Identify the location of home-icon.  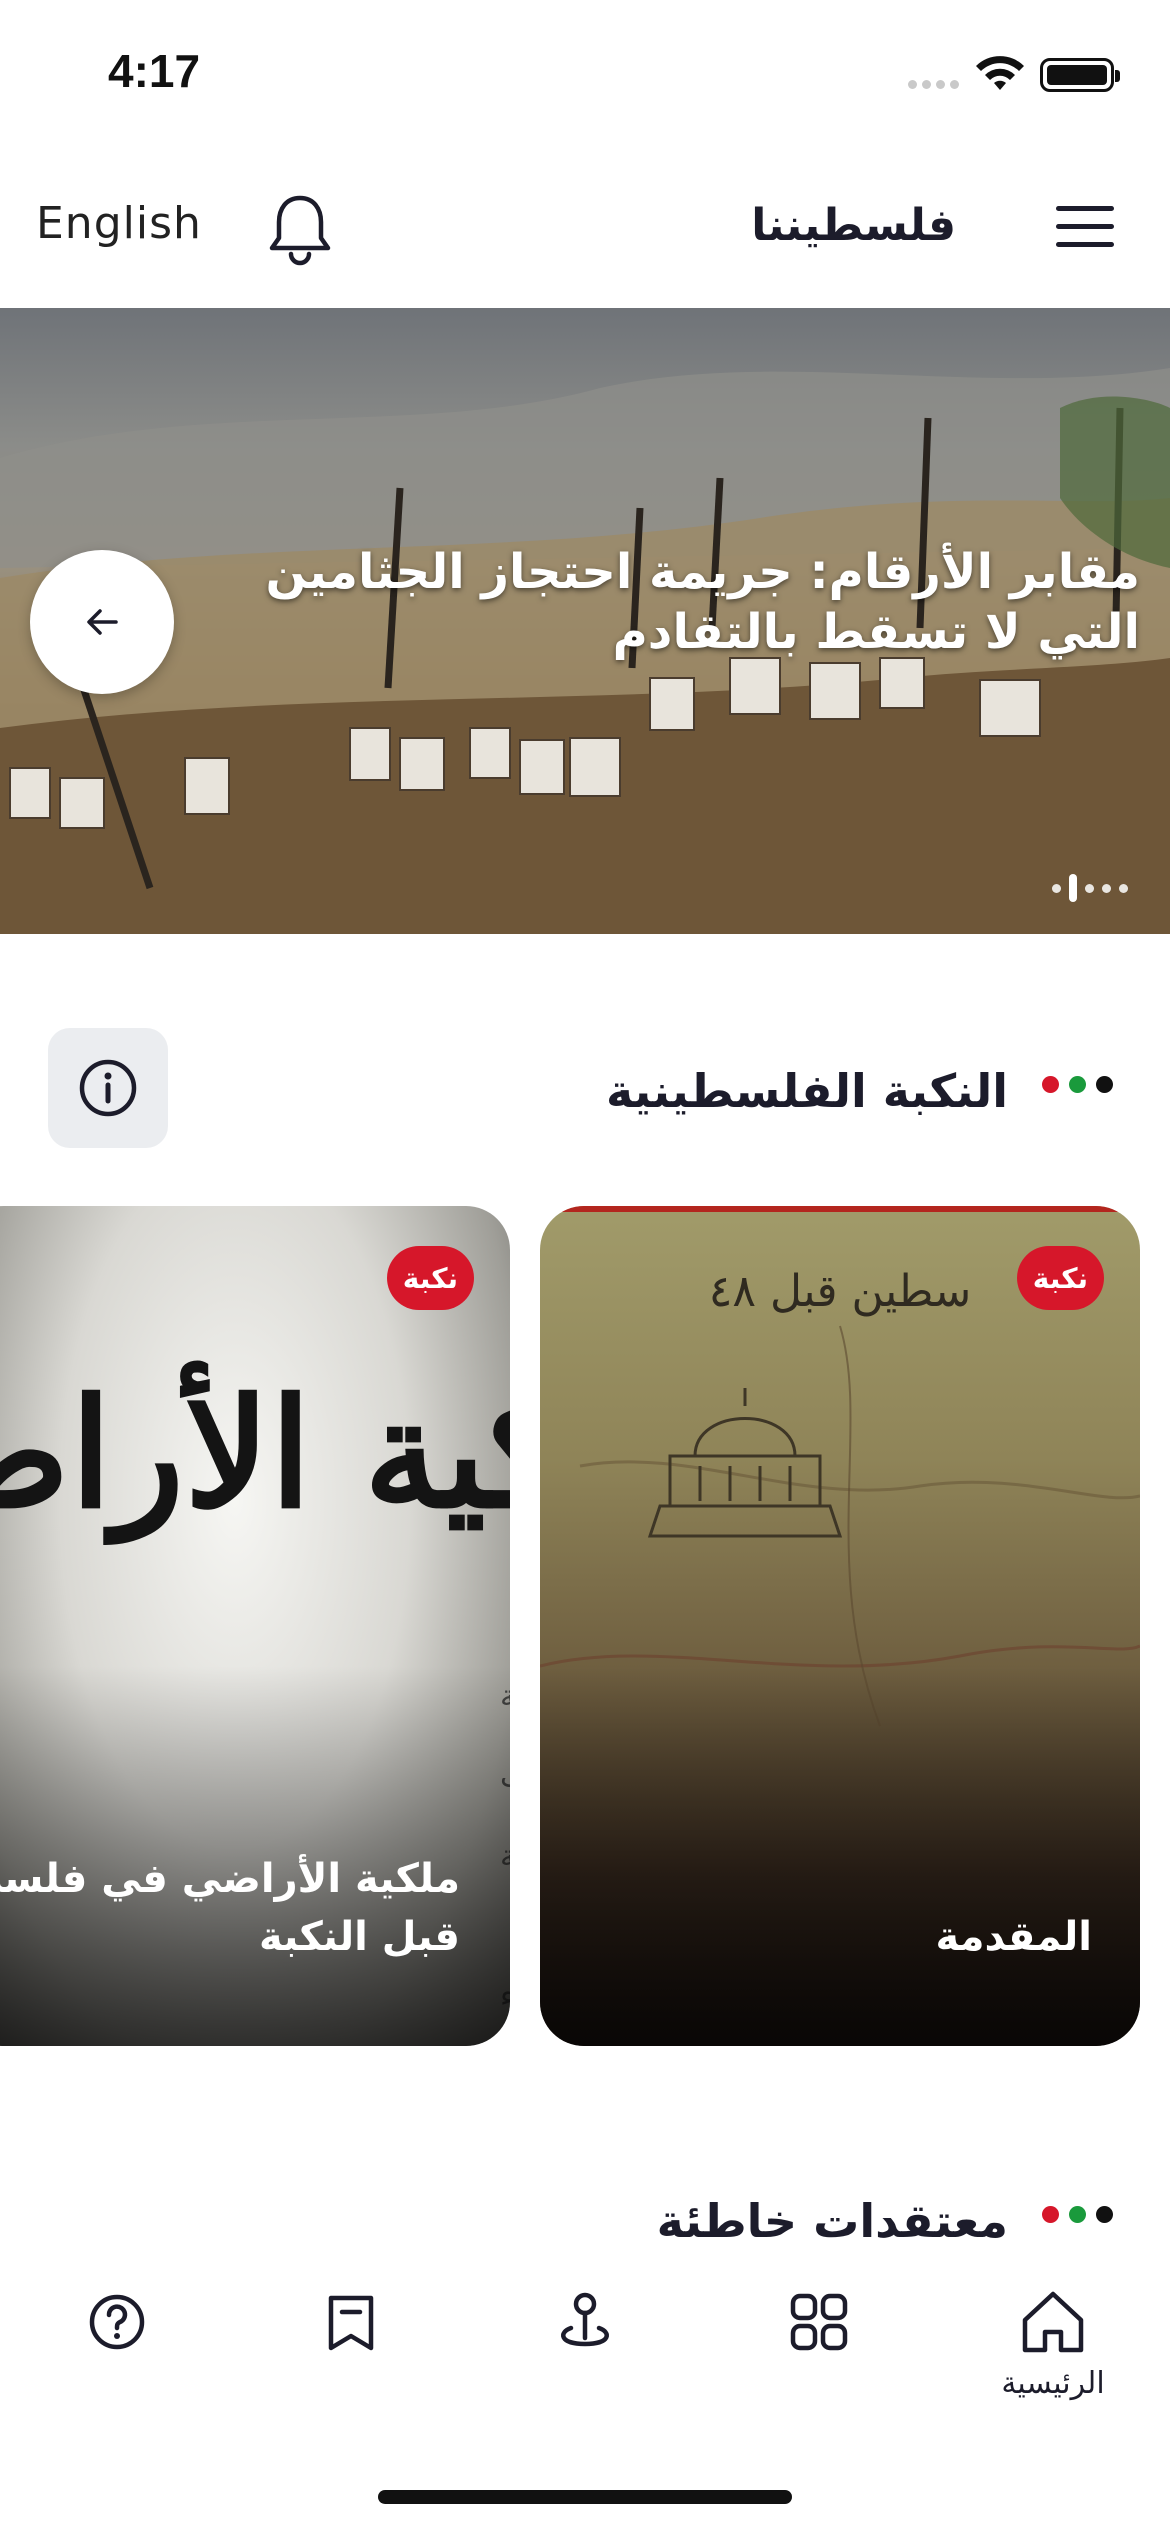
(1053, 2322).